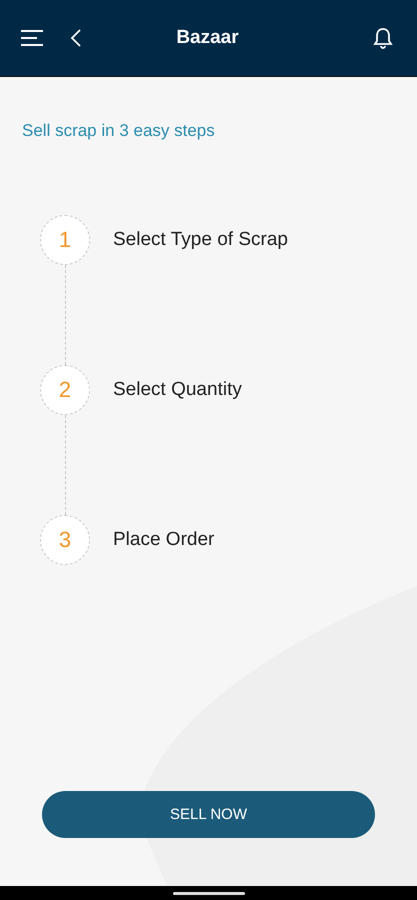 Image resolution: width=417 pixels, height=900 pixels. What do you see at coordinates (383, 38) in the screenshot?
I see `bell-icon` at bounding box center [383, 38].